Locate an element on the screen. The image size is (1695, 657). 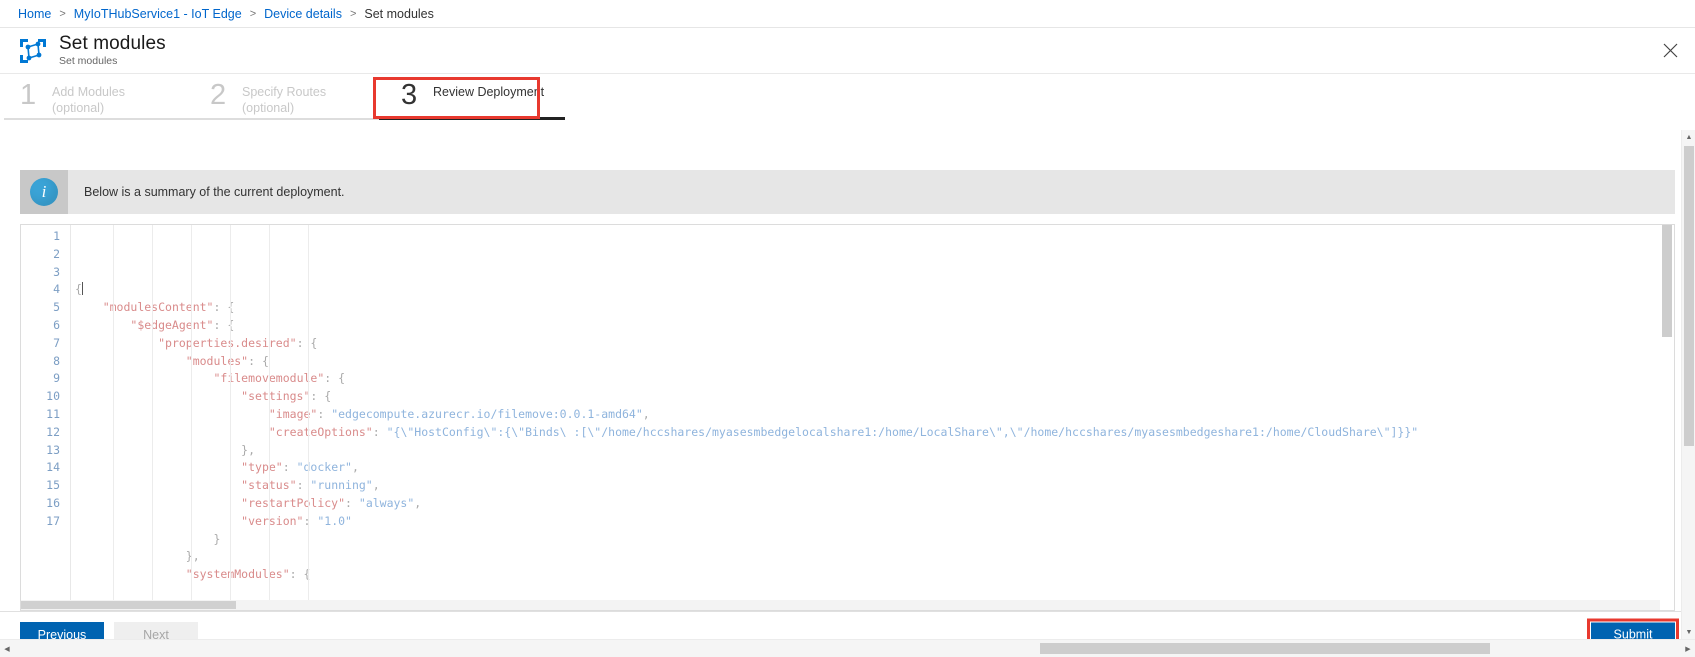
step-label: Add Modules is located at coordinates (88, 92).